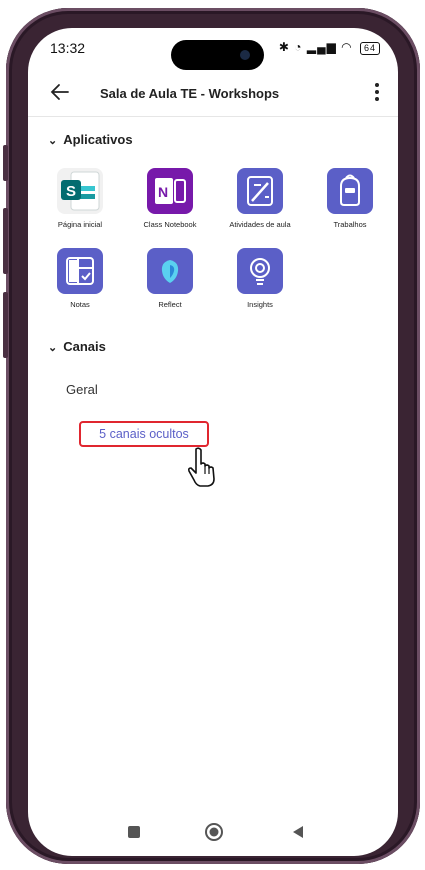  I want to click on channel-geral: Geral, so click(82, 389).